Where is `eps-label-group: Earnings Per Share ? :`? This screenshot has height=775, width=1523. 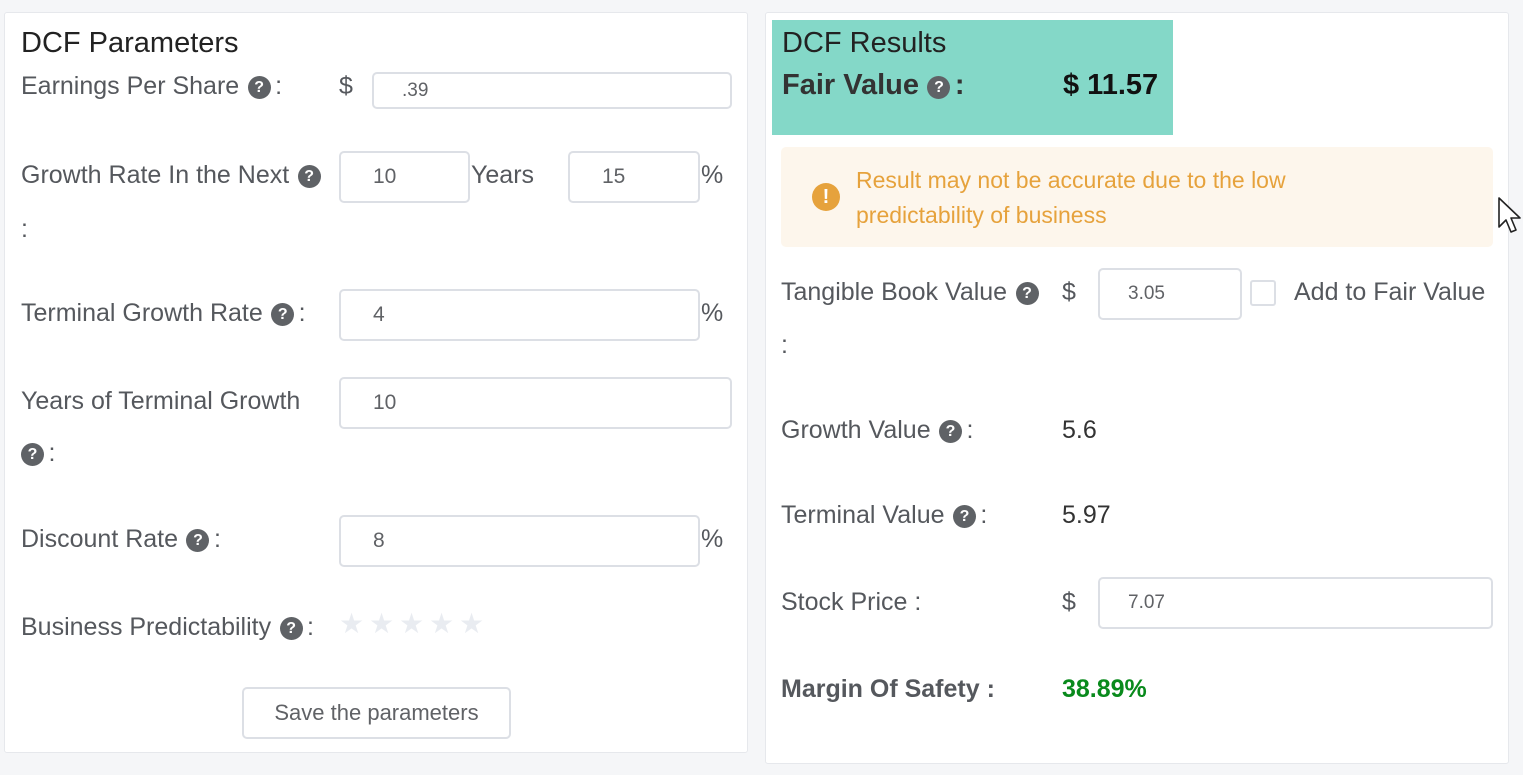 eps-label-group: Earnings Per Share ? : is located at coordinates (151, 86).